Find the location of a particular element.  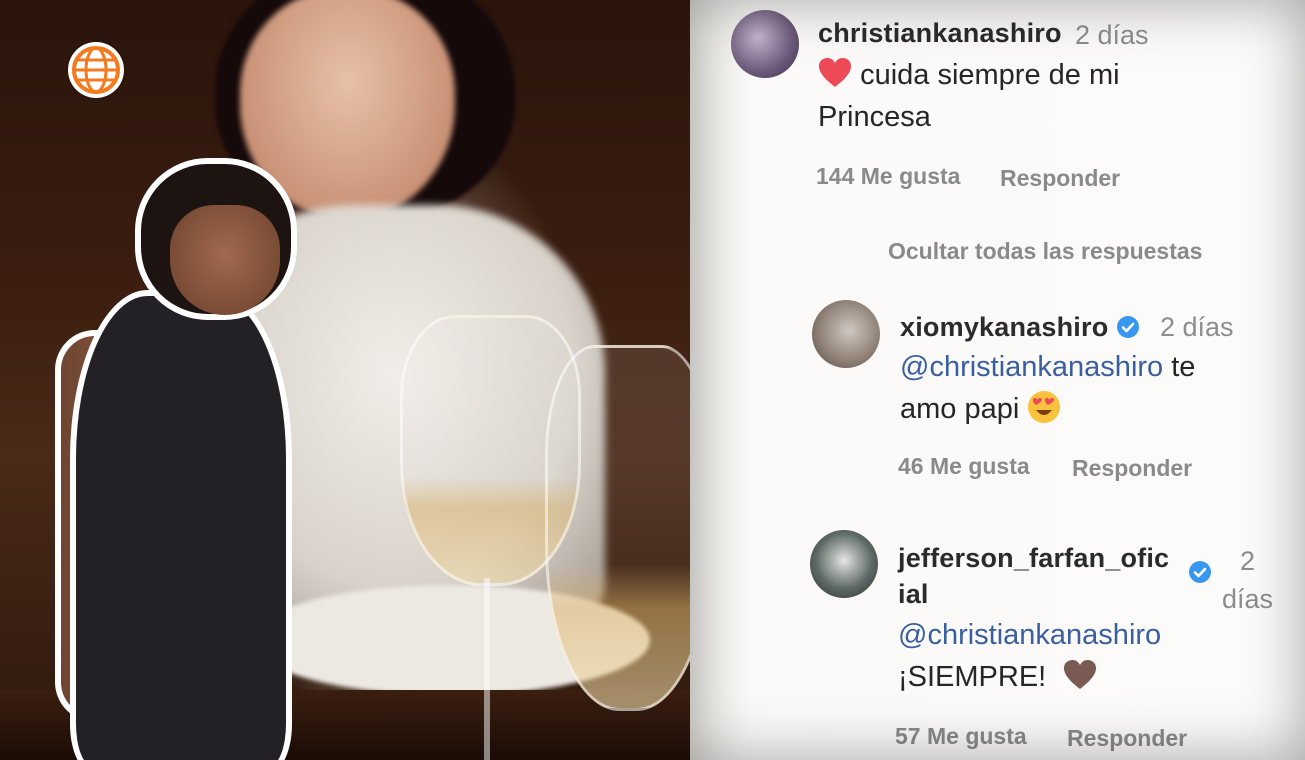

reply-text: @christiankanashiro te amo papi is located at coordinates (1047, 388).